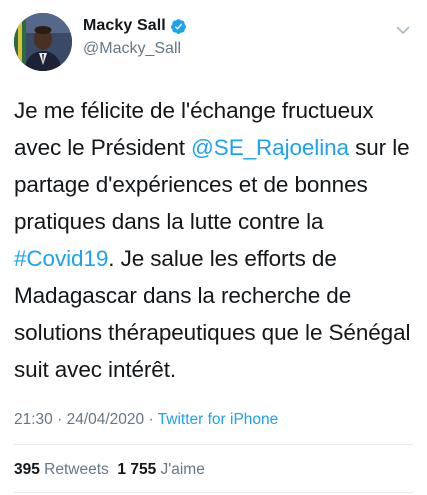  I want to click on display-name: Macky Sall, so click(124, 26).